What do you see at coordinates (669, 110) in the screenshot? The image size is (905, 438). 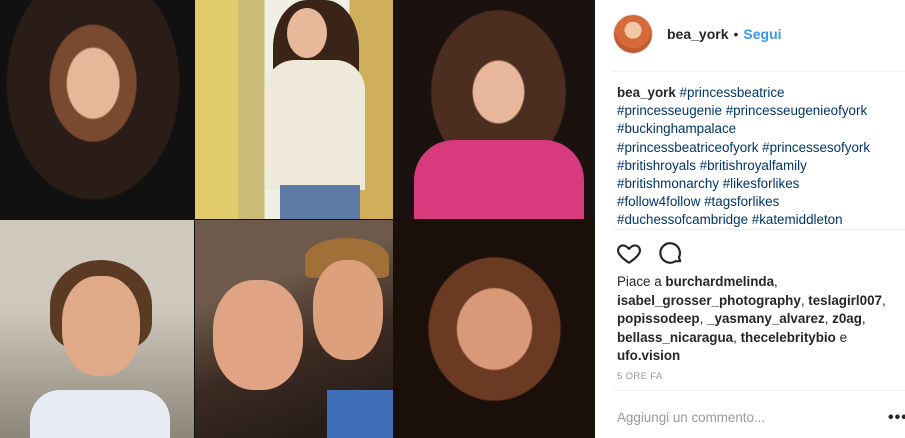 I see `hashtag-link: #princesseugenie` at bounding box center [669, 110].